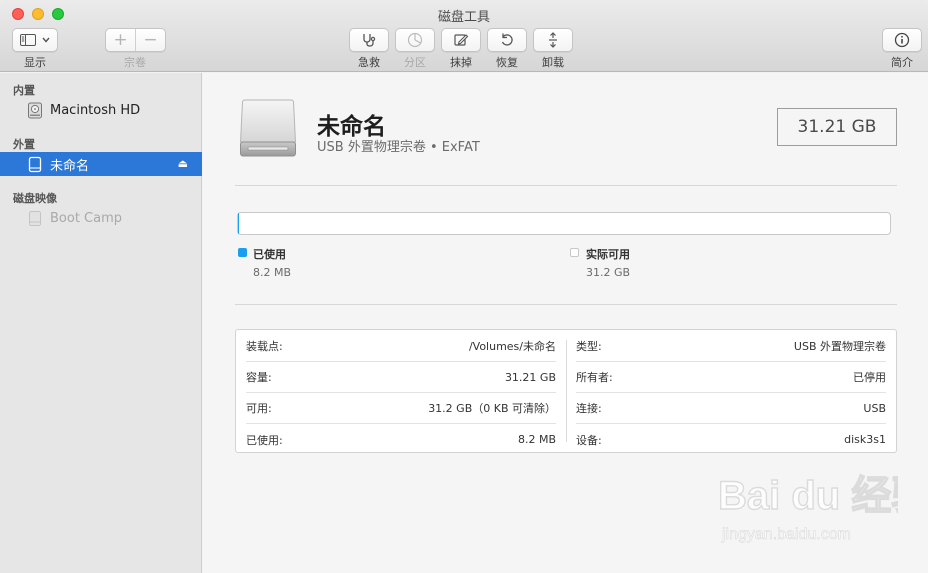 The height and width of the screenshot is (573, 928). What do you see at coordinates (530, 377) in the screenshot?
I see `info-value: 31.21 GB` at bounding box center [530, 377].